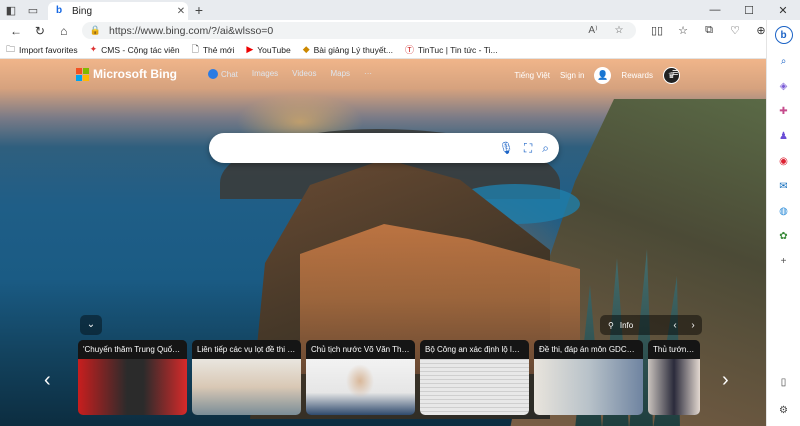 Image resolution: width=800 pixels, height=426 pixels. What do you see at coordinates (651, 325) in the screenshot?
I see `image-info-bar: ⚲ Info ‹ ›` at bounding box center [651, 325].